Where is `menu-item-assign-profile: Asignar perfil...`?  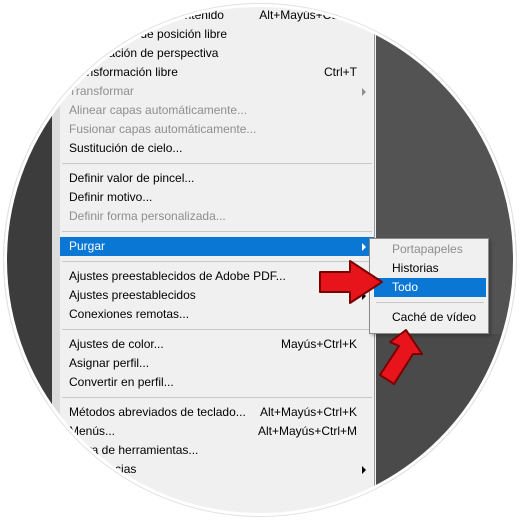
menu-item-assign-profile: Asignar perfil... is located at coordinates (217, 363).